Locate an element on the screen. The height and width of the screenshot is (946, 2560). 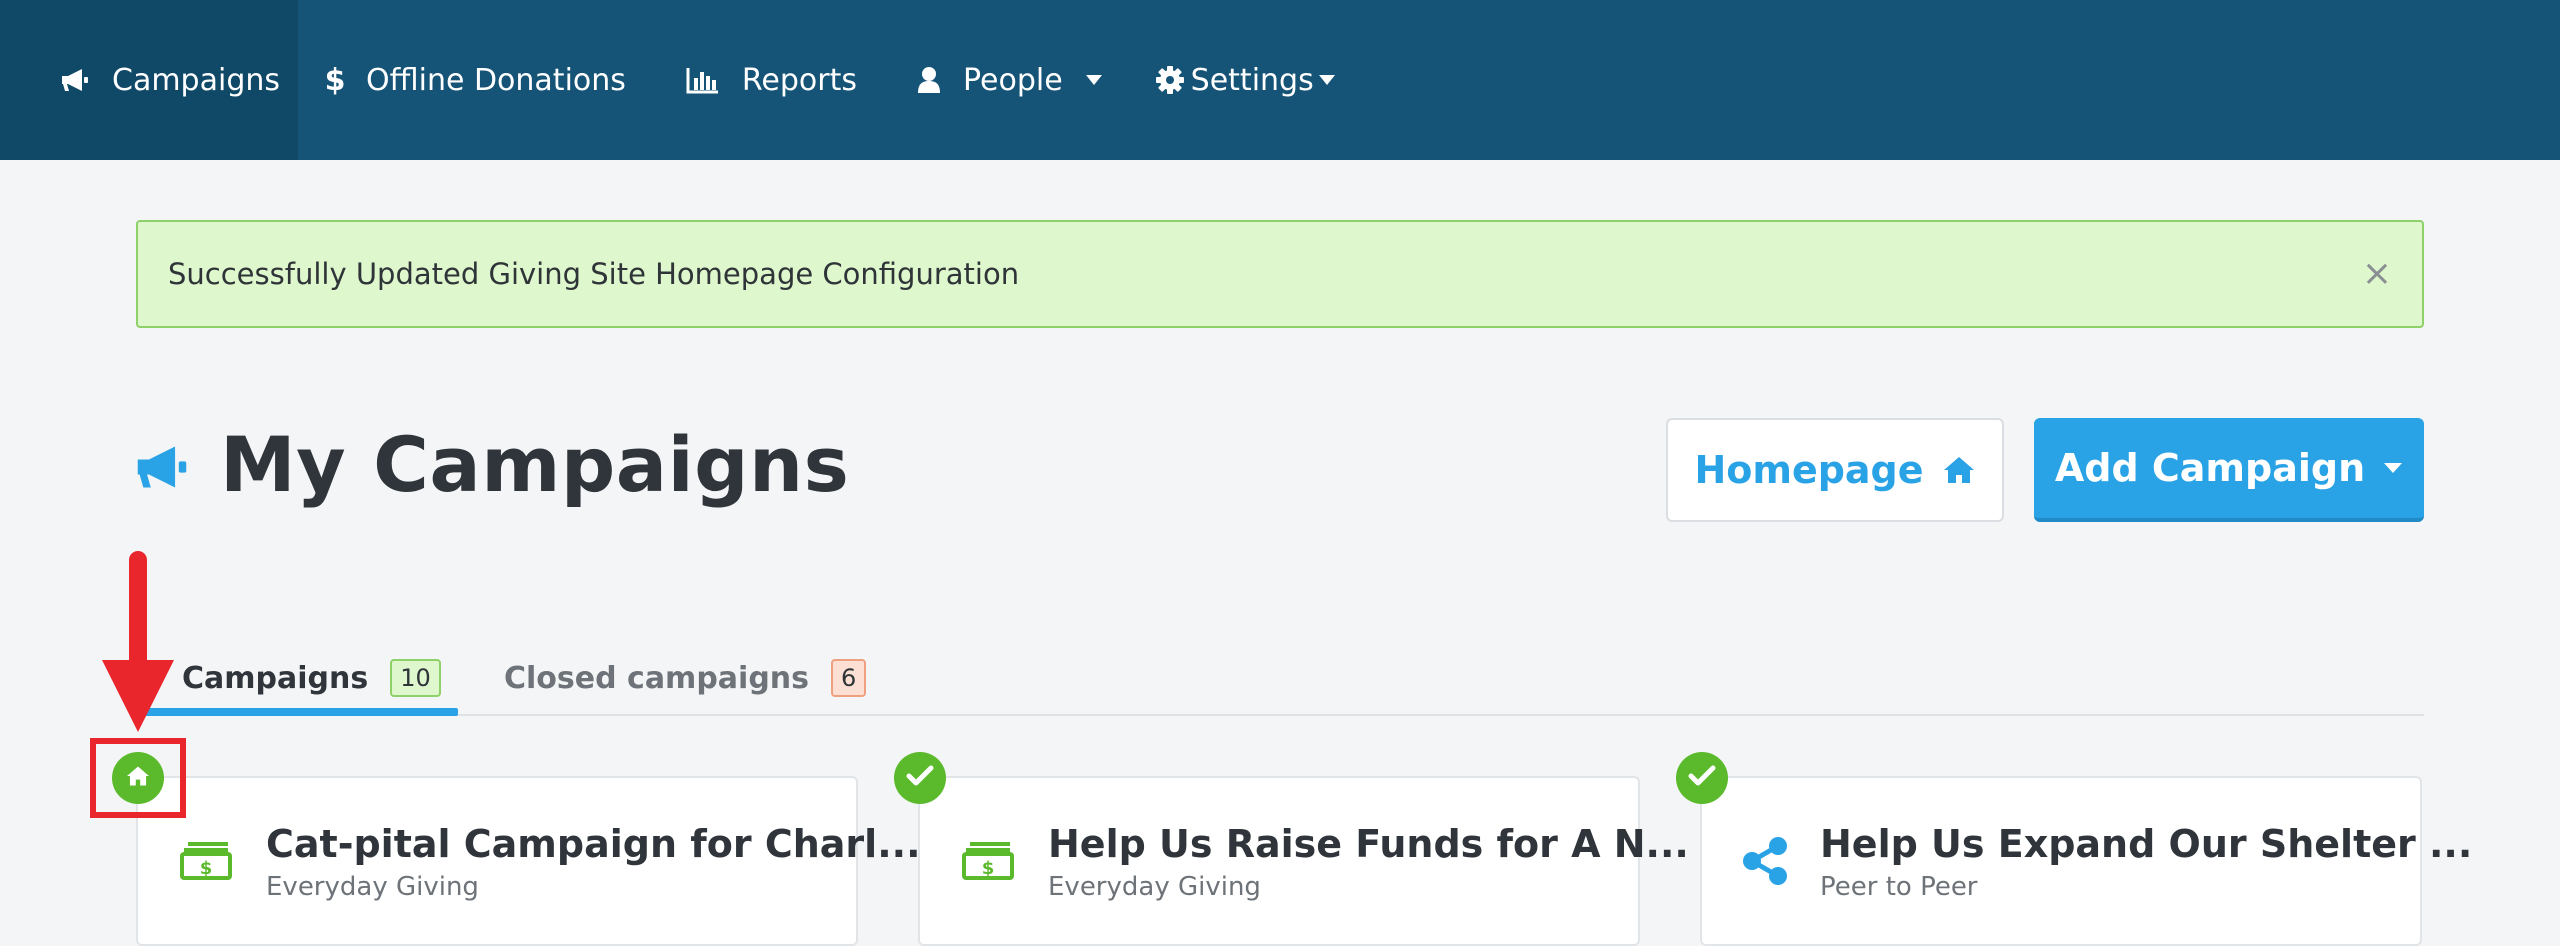
nav-item-reports: Reports is located at coordinates (771, 80).